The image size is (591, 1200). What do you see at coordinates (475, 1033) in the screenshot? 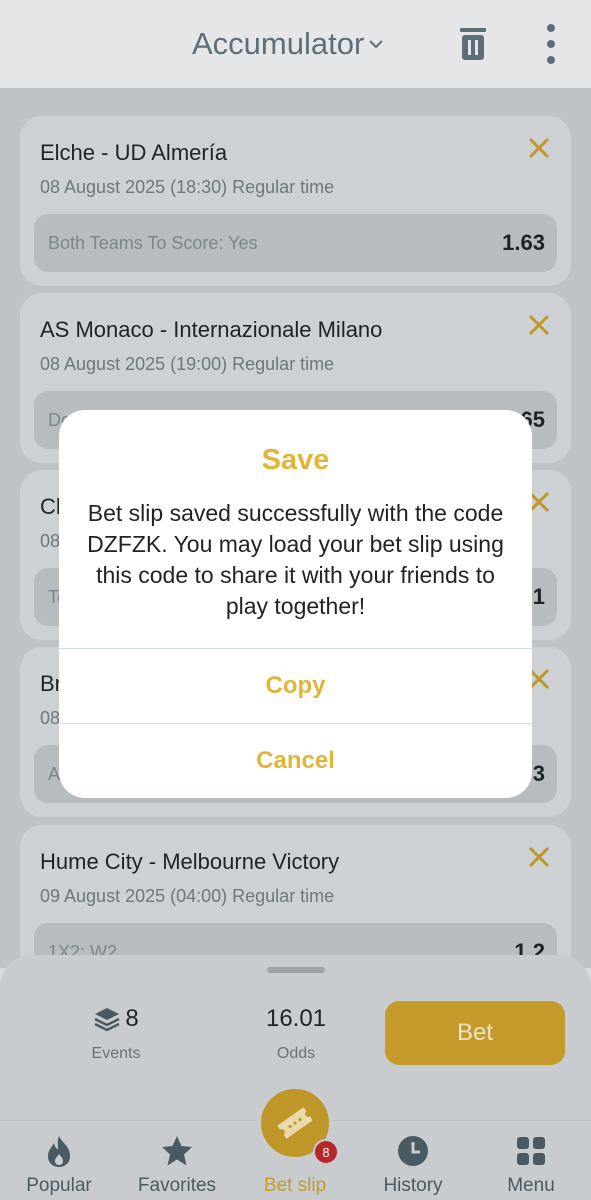
I see `place-bet-button: Bet` at bounding box center [475, 1033].